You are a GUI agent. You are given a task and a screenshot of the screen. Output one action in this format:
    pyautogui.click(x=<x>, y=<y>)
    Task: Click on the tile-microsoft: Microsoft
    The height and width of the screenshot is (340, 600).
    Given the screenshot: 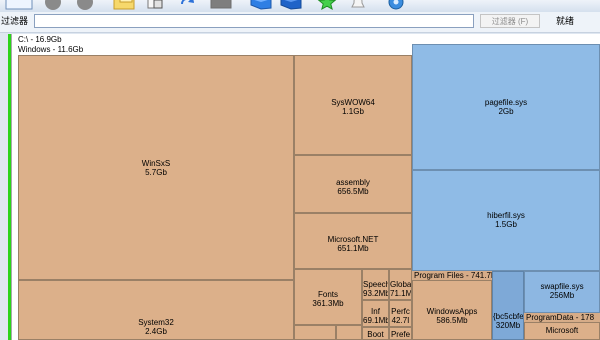 What is the action you would take?
    pyautogui.click(x=562, y=331)
    